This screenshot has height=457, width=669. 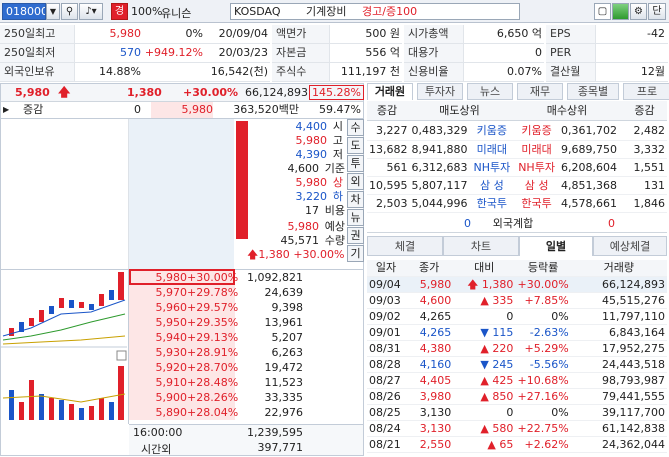 I want to click on buy-qty: 4,851,368, so click(x=588, y=185).